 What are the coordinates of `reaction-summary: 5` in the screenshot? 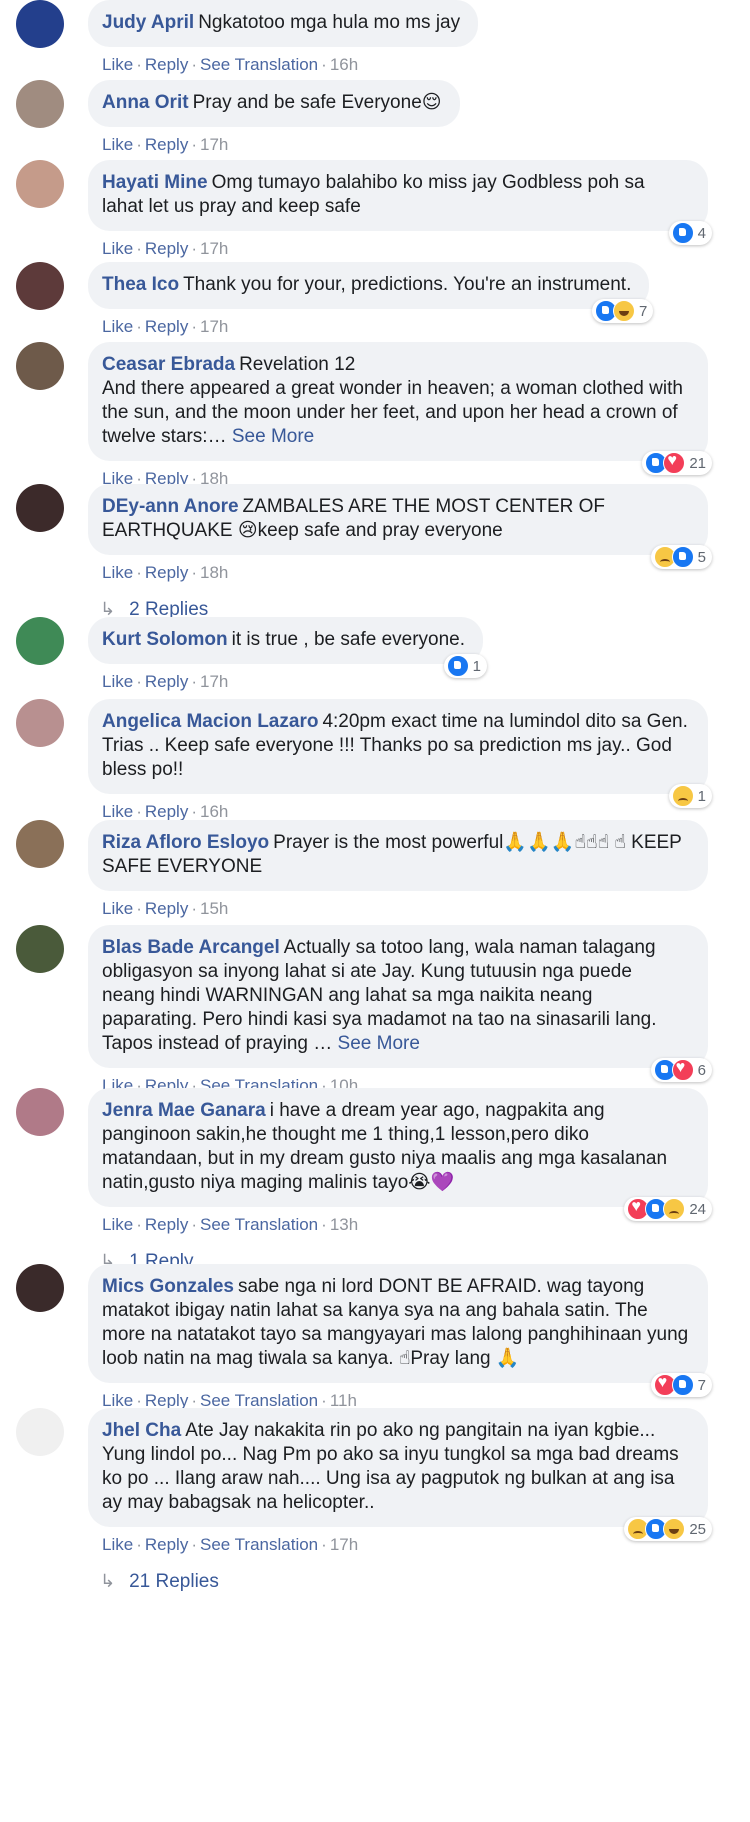 It's located at (681, 557).